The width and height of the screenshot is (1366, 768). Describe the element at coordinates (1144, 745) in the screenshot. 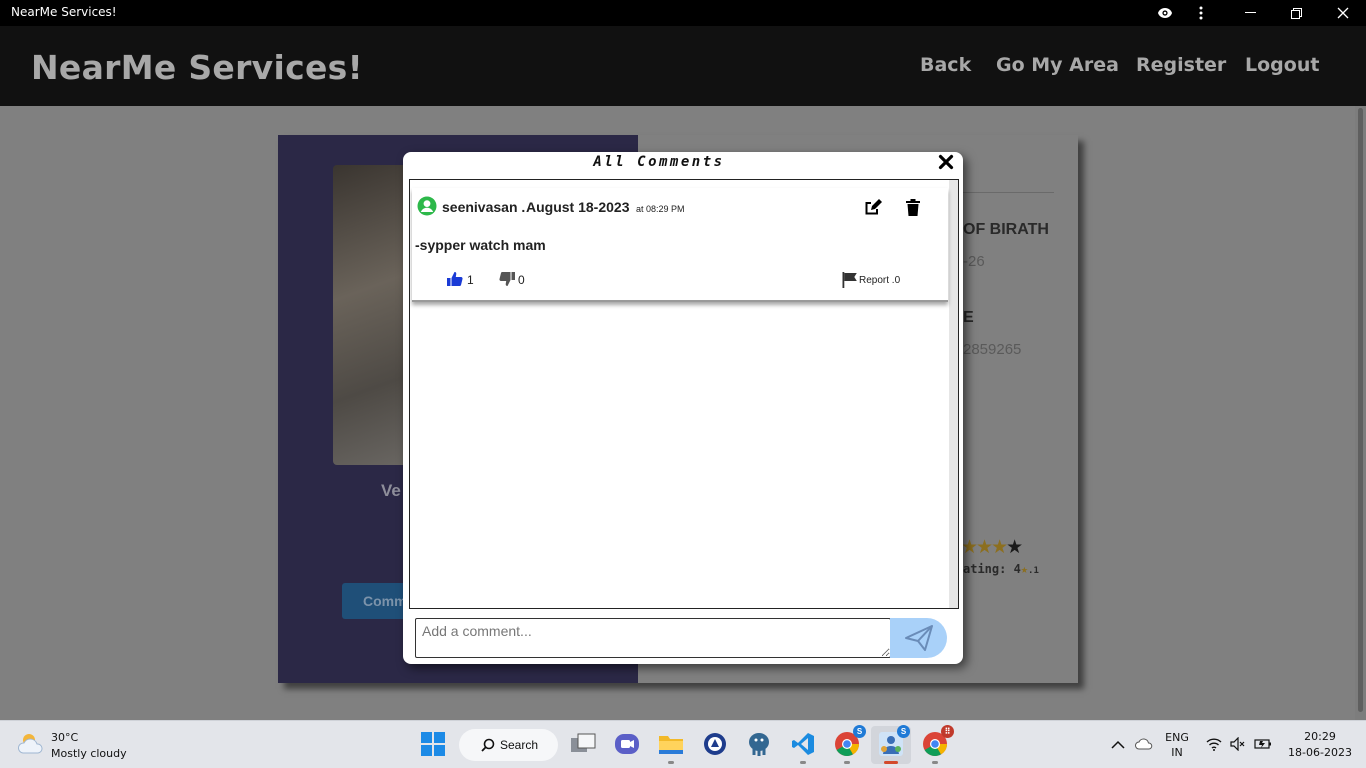

I see `onedrive-cloud-icon` at that location.